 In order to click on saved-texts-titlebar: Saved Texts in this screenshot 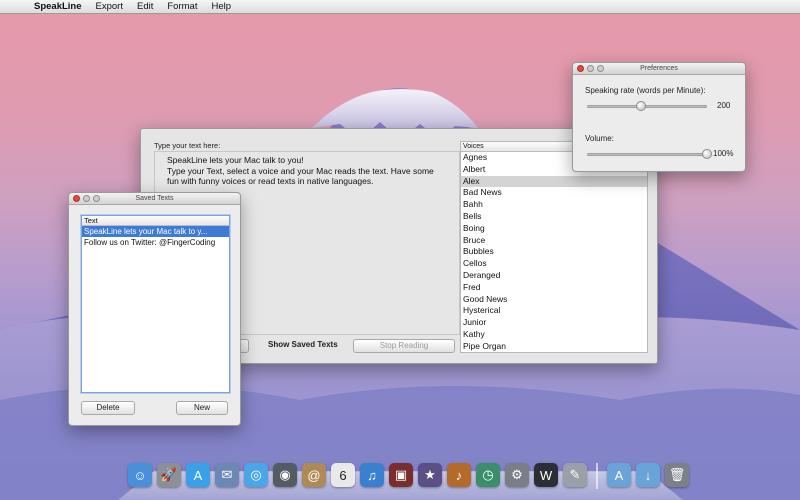, I will do `click(154, 199)`.